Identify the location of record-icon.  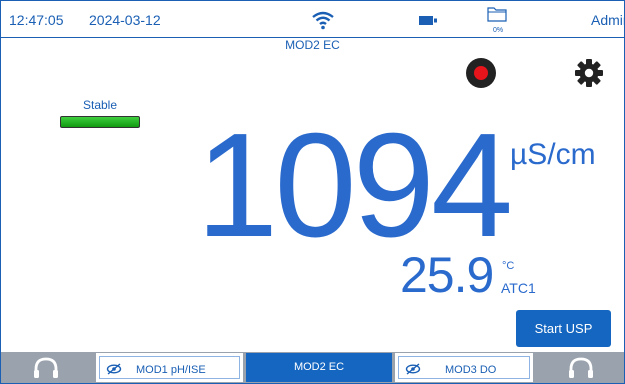
(481, 73).